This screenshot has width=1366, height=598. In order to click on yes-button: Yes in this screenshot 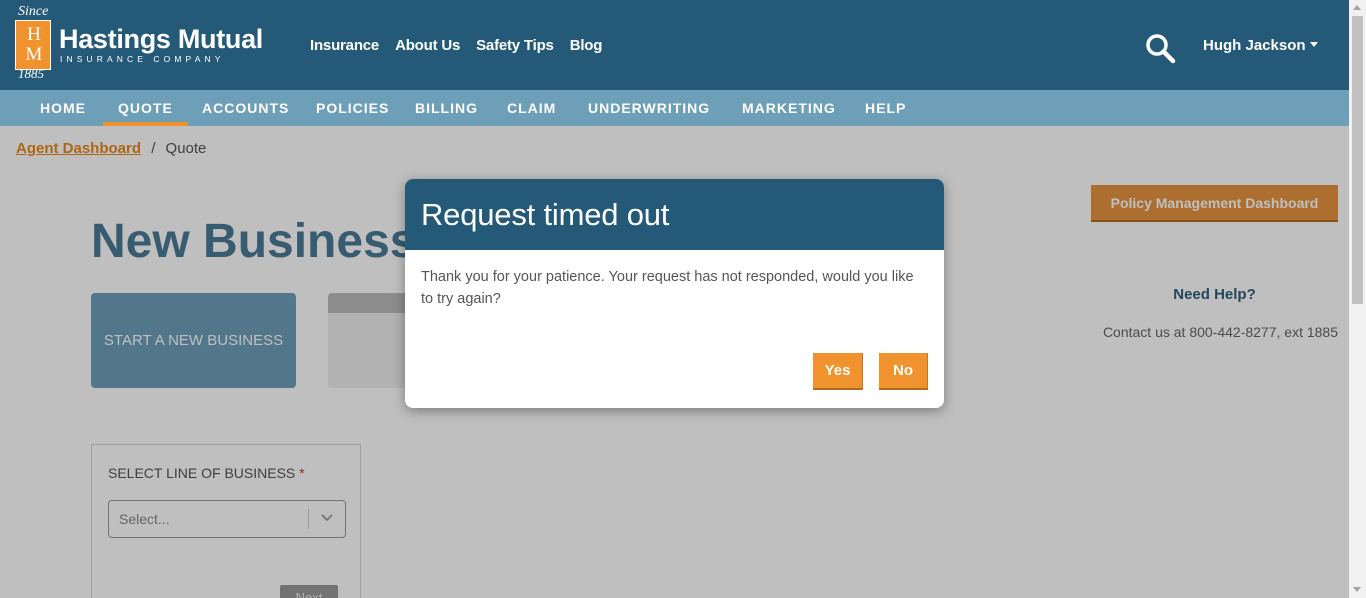, I will do `click(838, 371)`.